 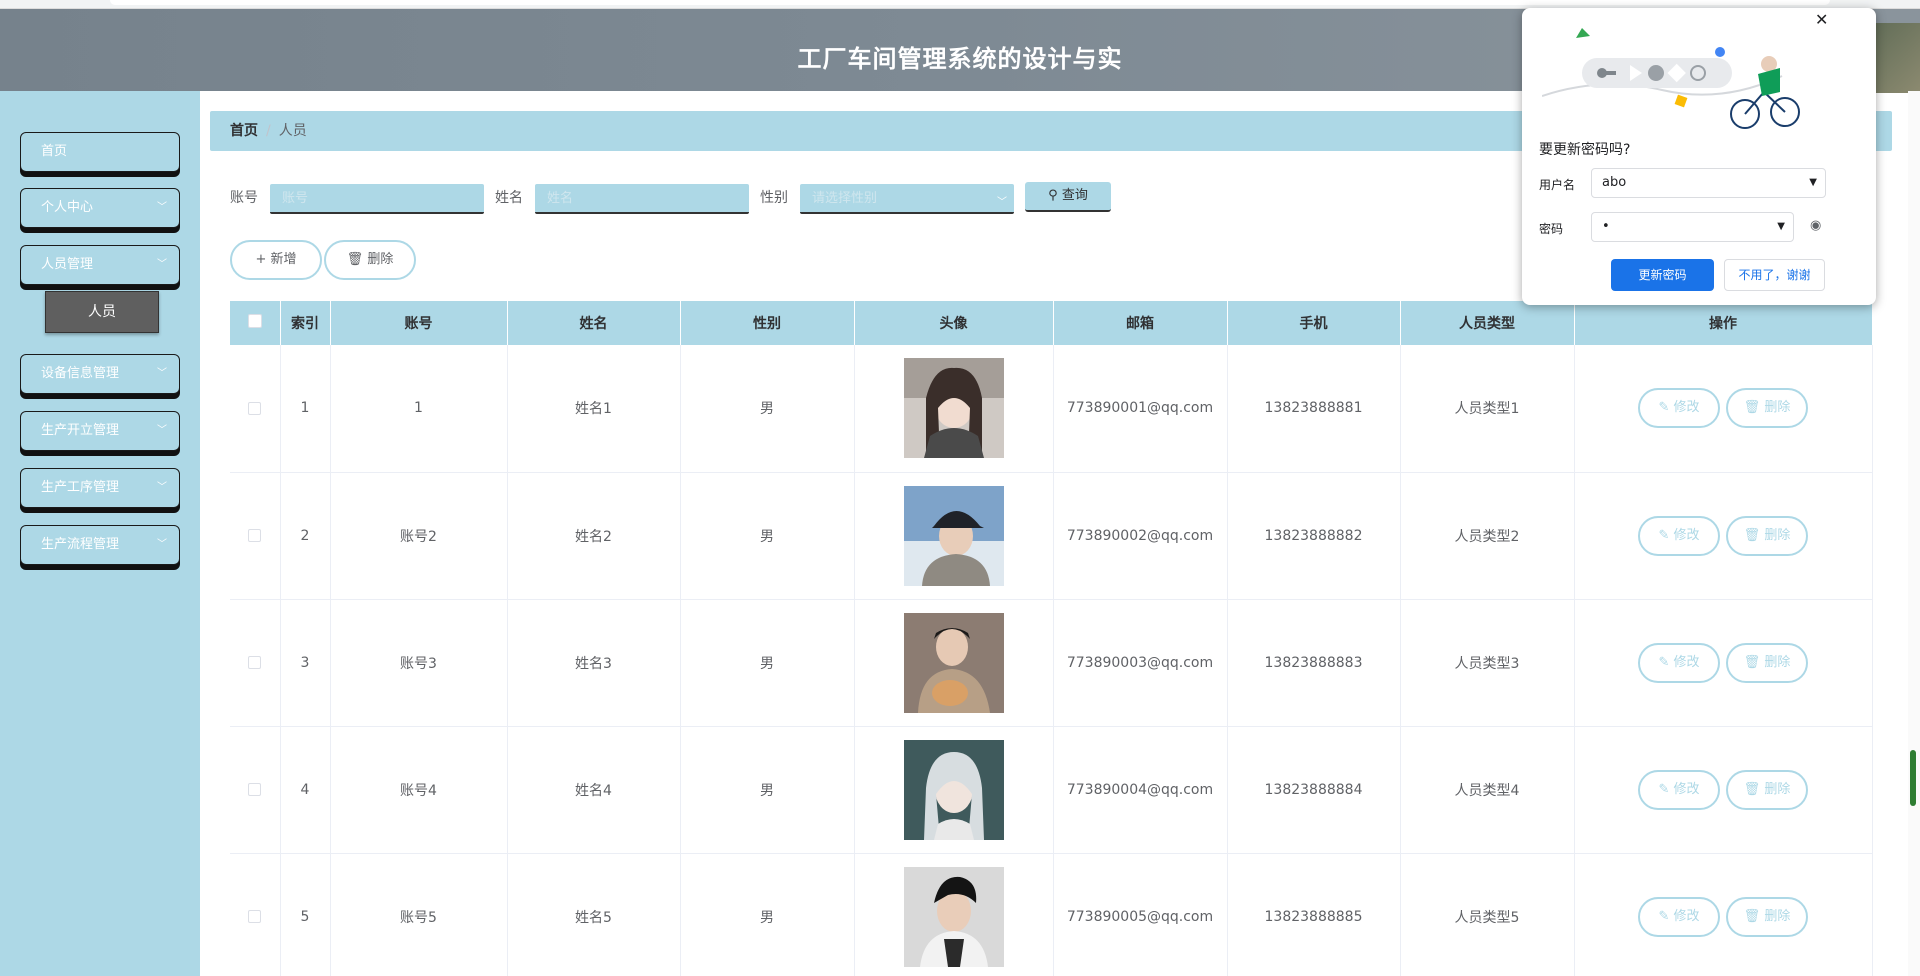 I want to click on scrollbar-thumb, so click(x=1913, y=778).